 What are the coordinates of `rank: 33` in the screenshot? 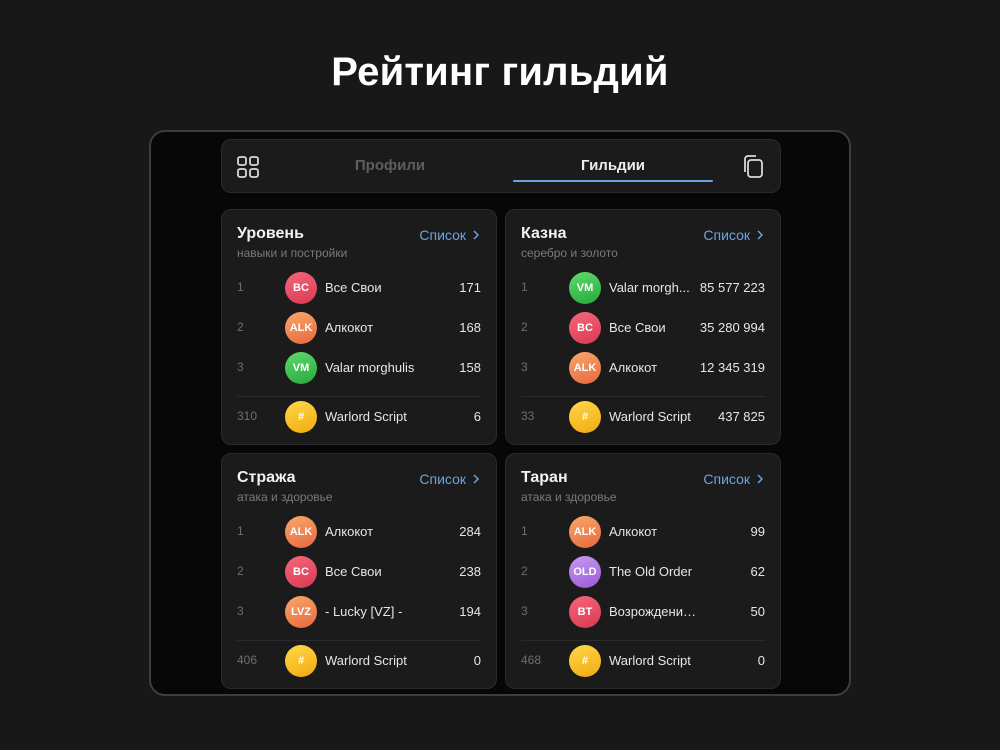 It's located at (528, 416).